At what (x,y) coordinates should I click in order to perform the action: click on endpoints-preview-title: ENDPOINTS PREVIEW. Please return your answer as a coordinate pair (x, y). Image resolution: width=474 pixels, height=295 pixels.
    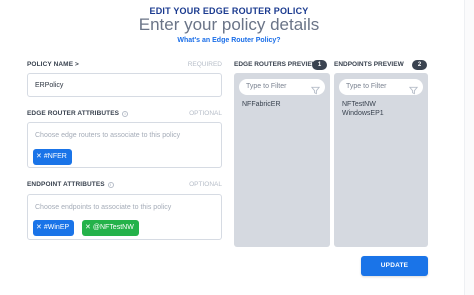
    Looking at the image, I should click on (369, 64).